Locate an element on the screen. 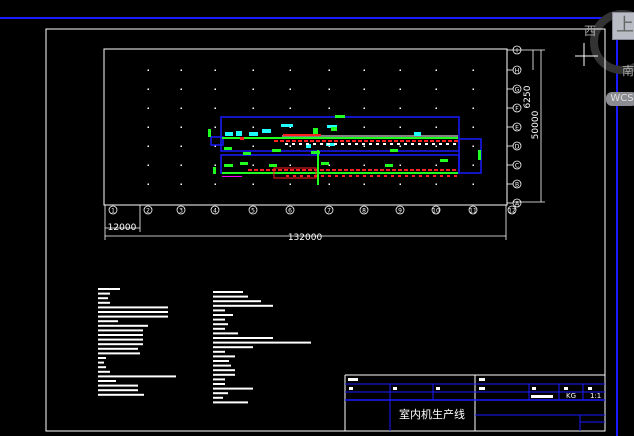 The height and width of the screenshot is (436, 634). row-label: B is located at coordinates (517, 185).